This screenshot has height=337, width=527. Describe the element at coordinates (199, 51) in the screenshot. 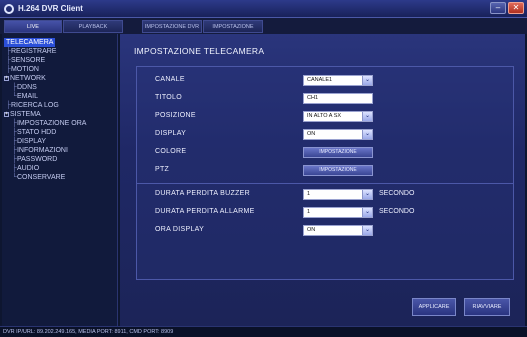

I see `page-title: IMPOSTAZIONE TELECAMERA` at that location.